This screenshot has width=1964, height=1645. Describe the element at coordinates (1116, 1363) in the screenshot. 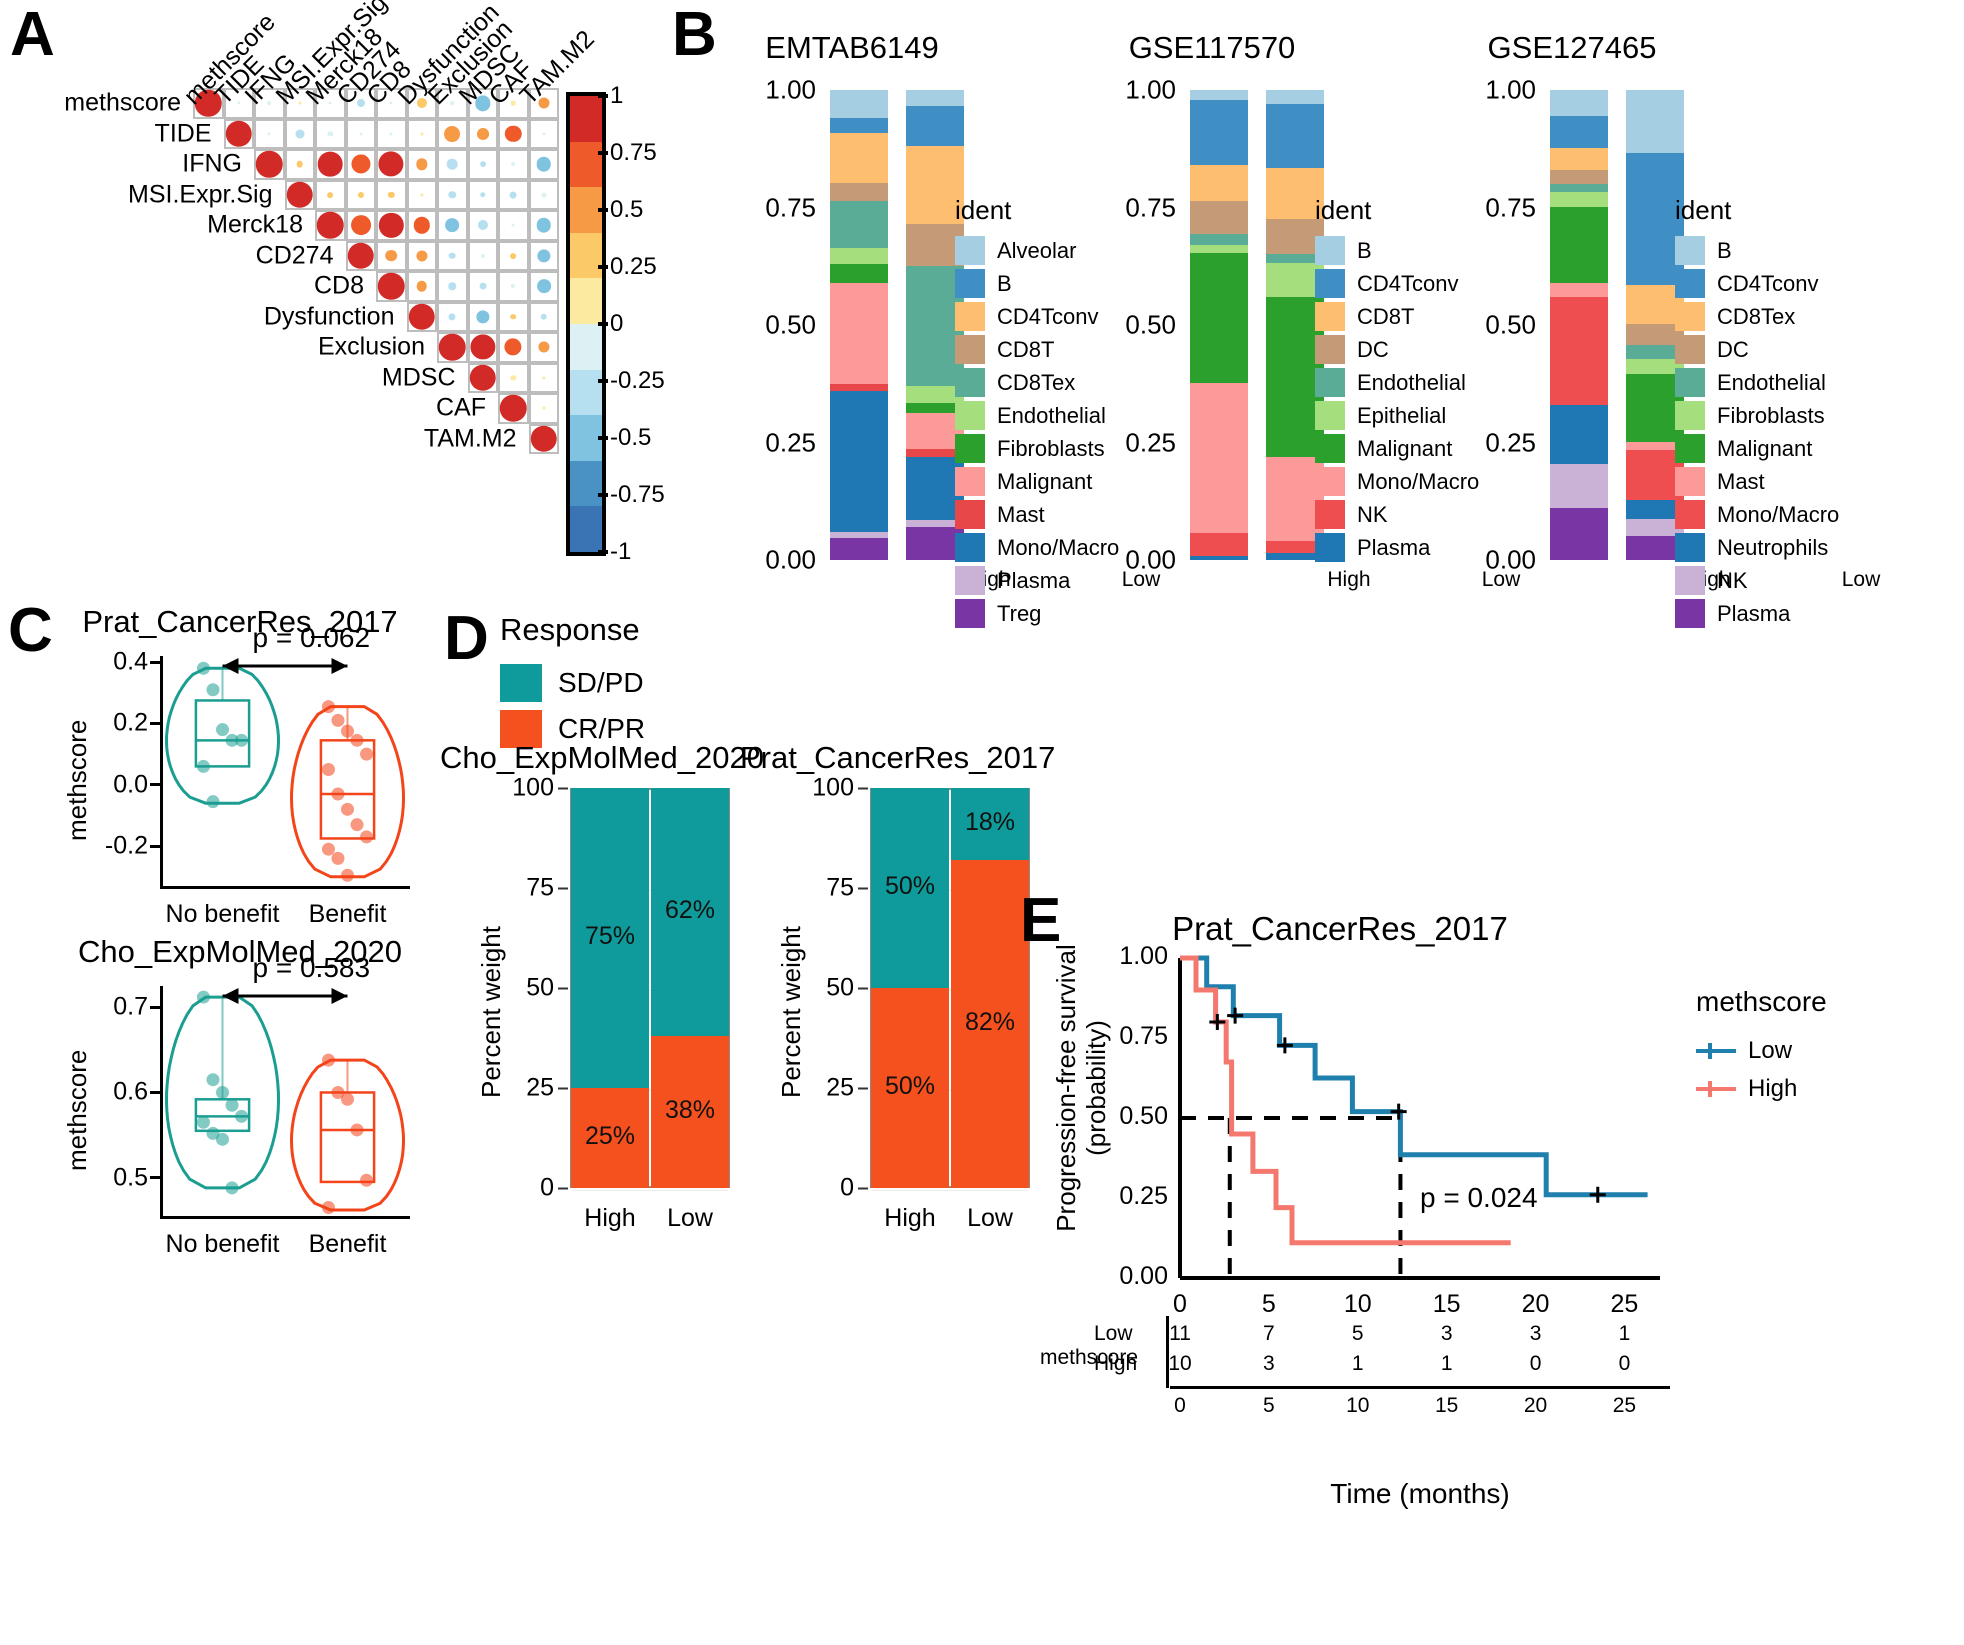

I see `risk-row-label-High: High` at that location.